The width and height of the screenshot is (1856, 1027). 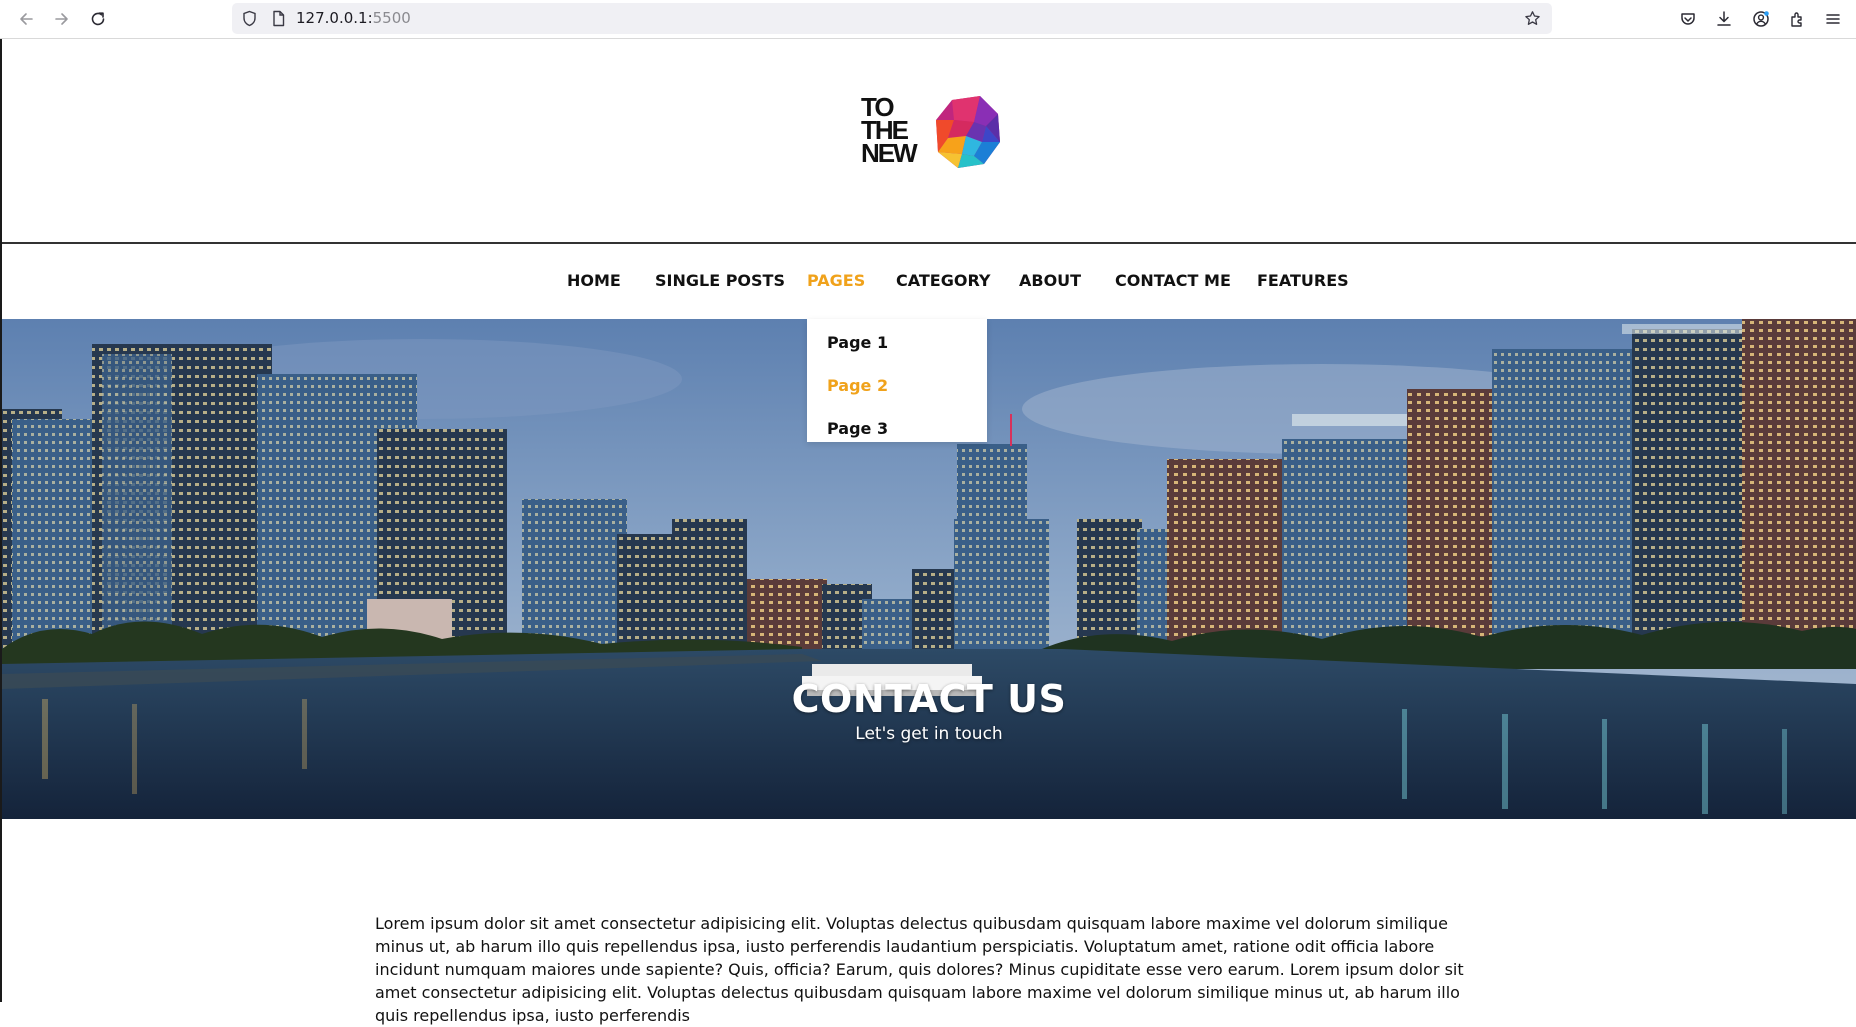 I want to click on hero-subtitle: Let's get in touch, so click(x=929, y=734).